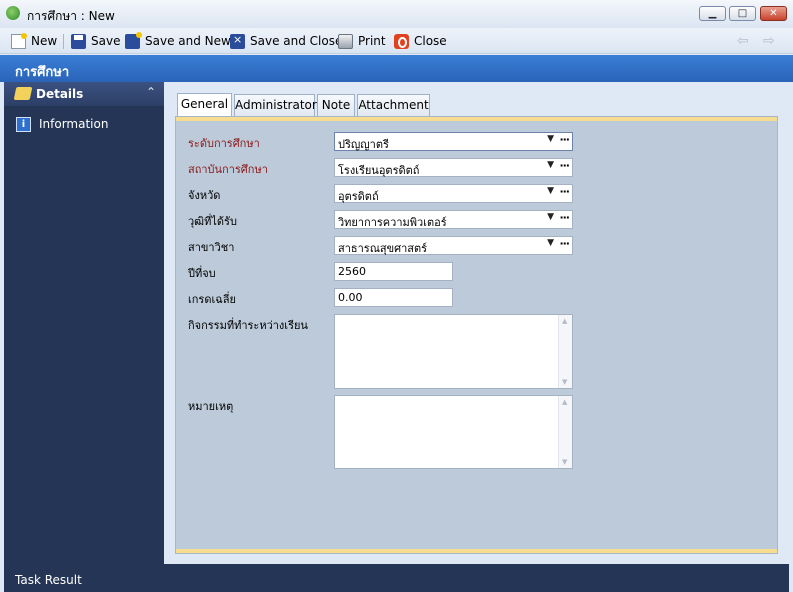  Describe the element at coordinates (228, 169) in the screenshot. I see `institution-label: สถาบันการศึกษา` at that location.